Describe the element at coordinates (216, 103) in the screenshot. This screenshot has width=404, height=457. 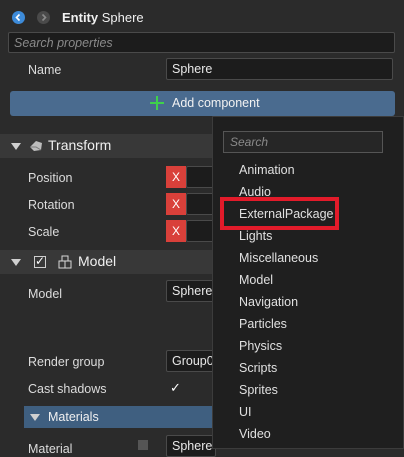
I see `add-component-label: Add component` at that location.